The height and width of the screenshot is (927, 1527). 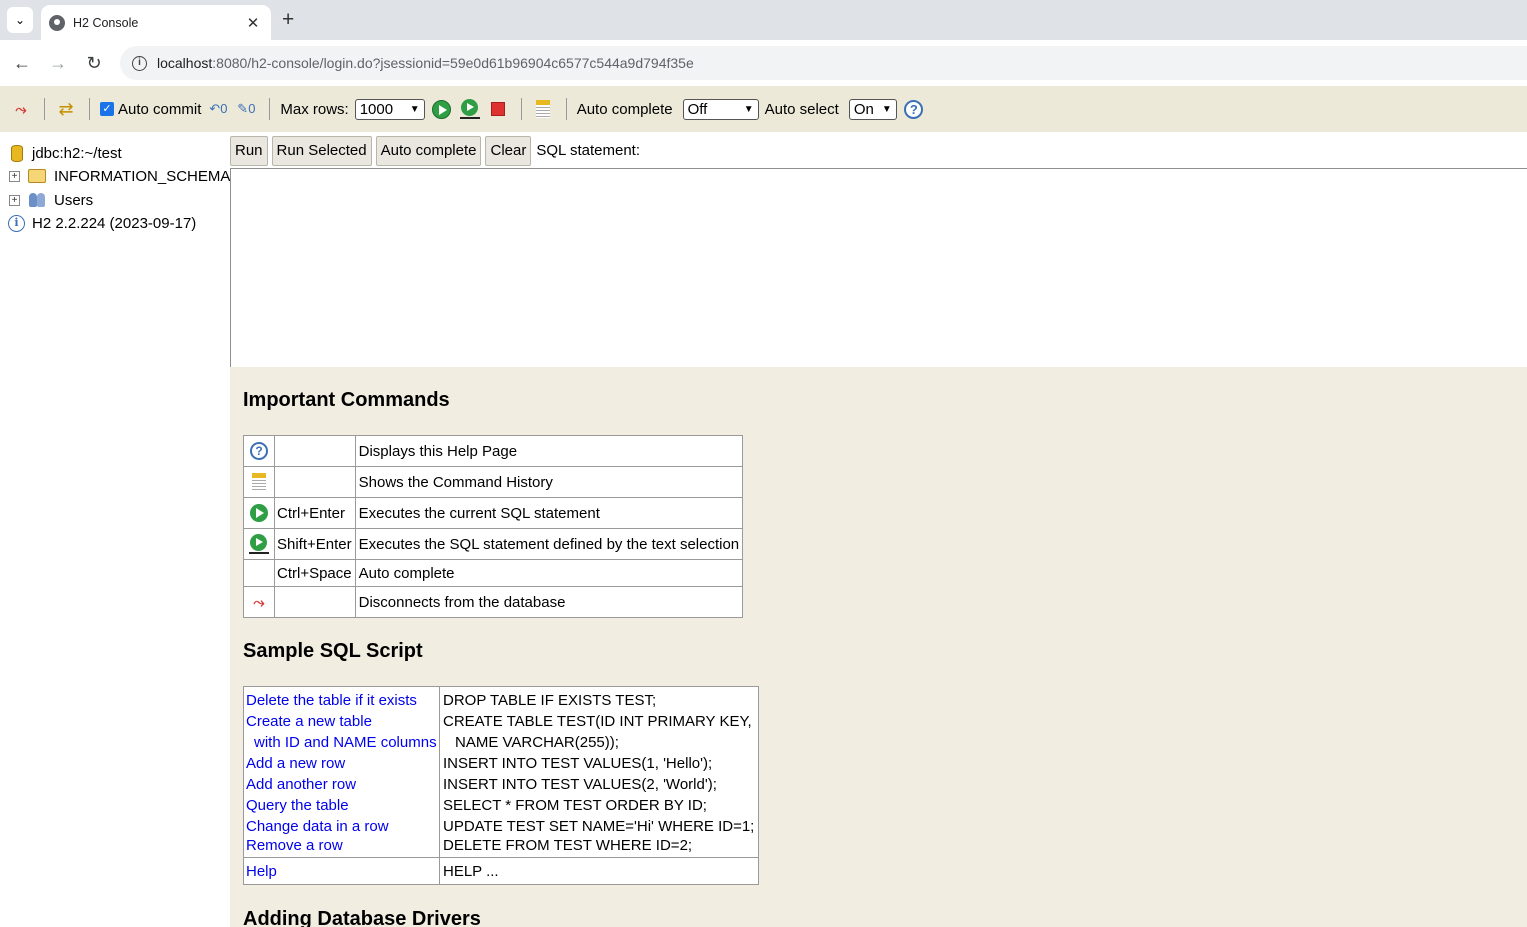 I want to click on reload-icon: ↻, so click(x=94, y=63).